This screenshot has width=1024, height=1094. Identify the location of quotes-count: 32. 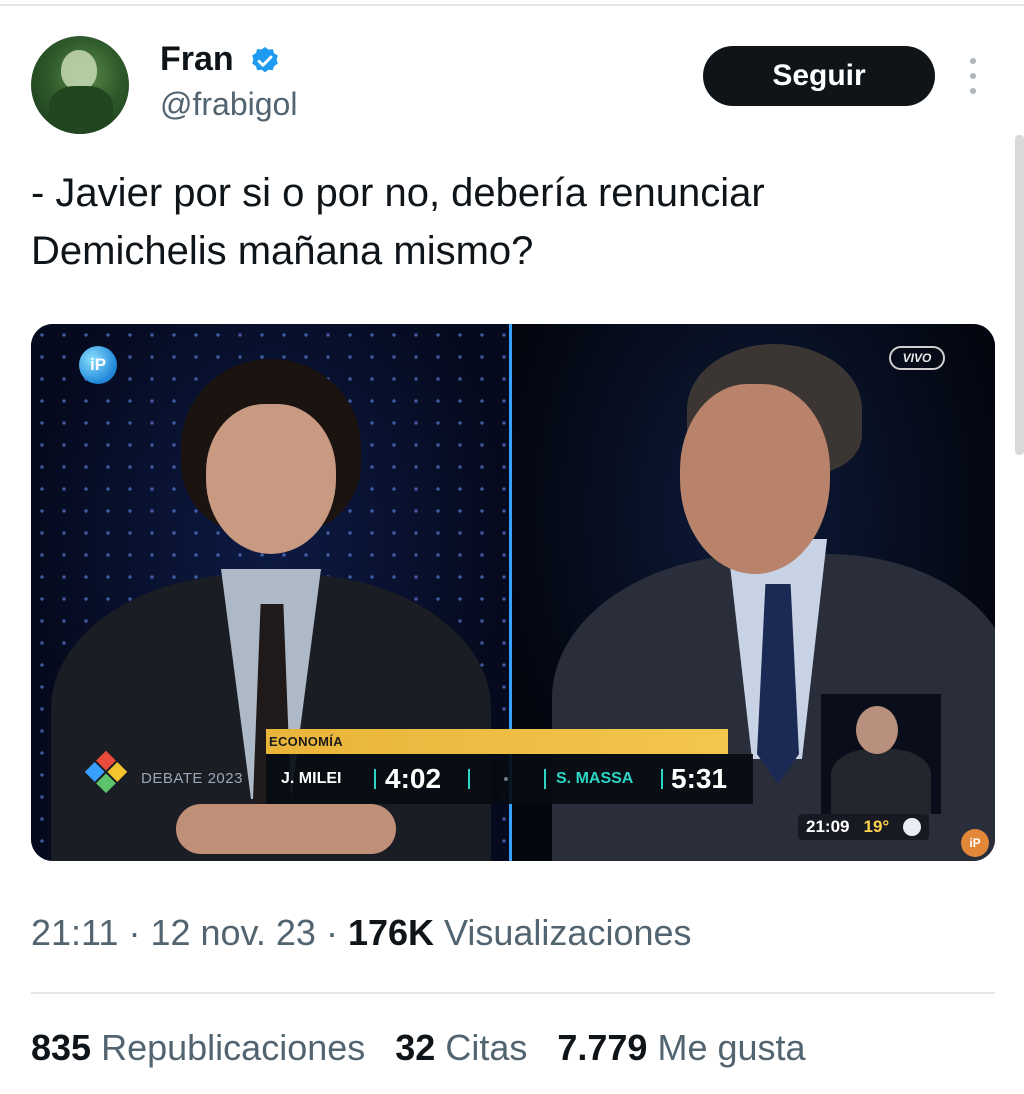
(415, 1047).